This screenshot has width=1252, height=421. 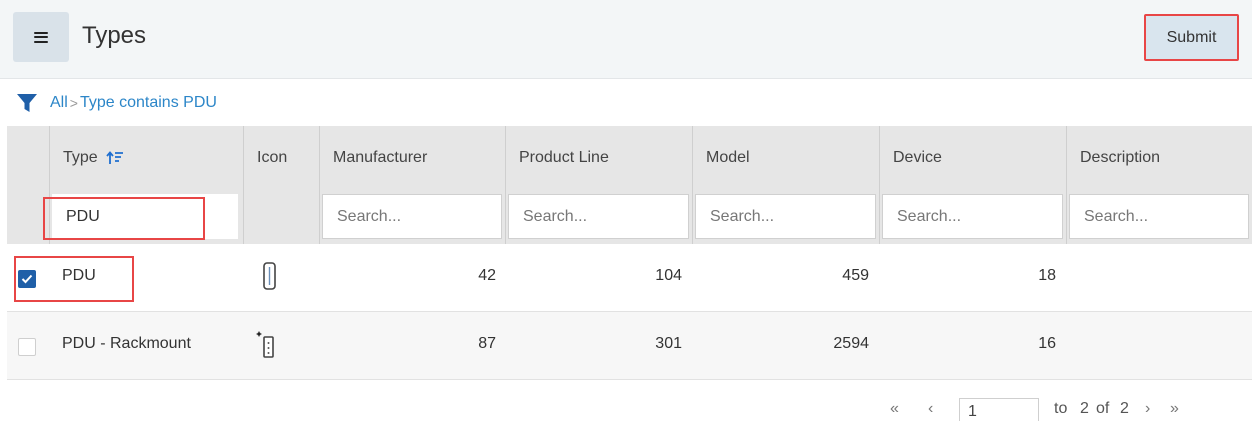 I want to click on column-header-device: Device, so click(x=972, y=157).